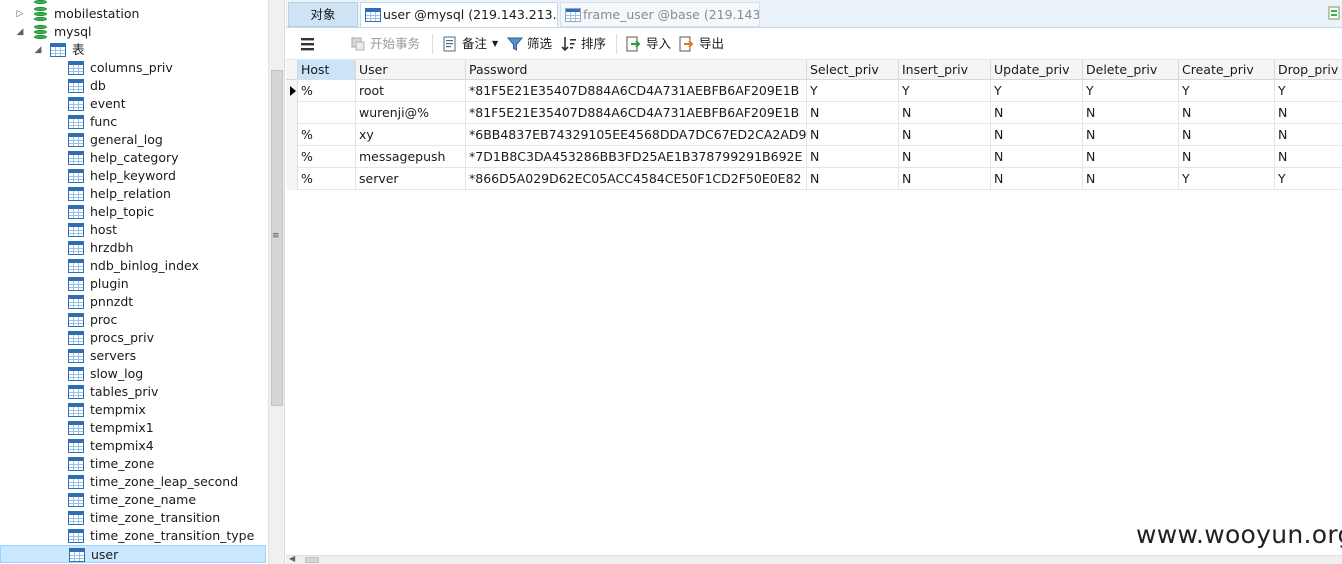 This screenshot has height=564, width=1342. Describe the element at coordinates (703, 44) in the screenshot. I see `export-button: 导出` at that location.